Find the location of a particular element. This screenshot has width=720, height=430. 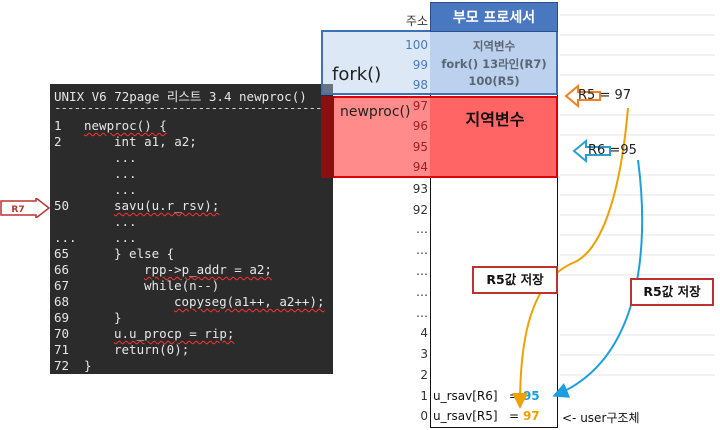

address-label: 95 is located at coordinates (420, 147).